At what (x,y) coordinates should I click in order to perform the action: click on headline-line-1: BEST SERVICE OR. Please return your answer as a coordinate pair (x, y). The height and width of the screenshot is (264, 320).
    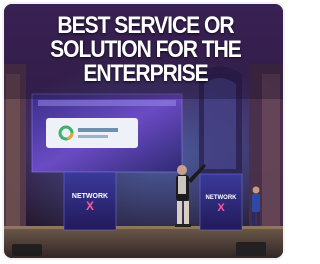
    Looking at the image, I should click on (145, 25).